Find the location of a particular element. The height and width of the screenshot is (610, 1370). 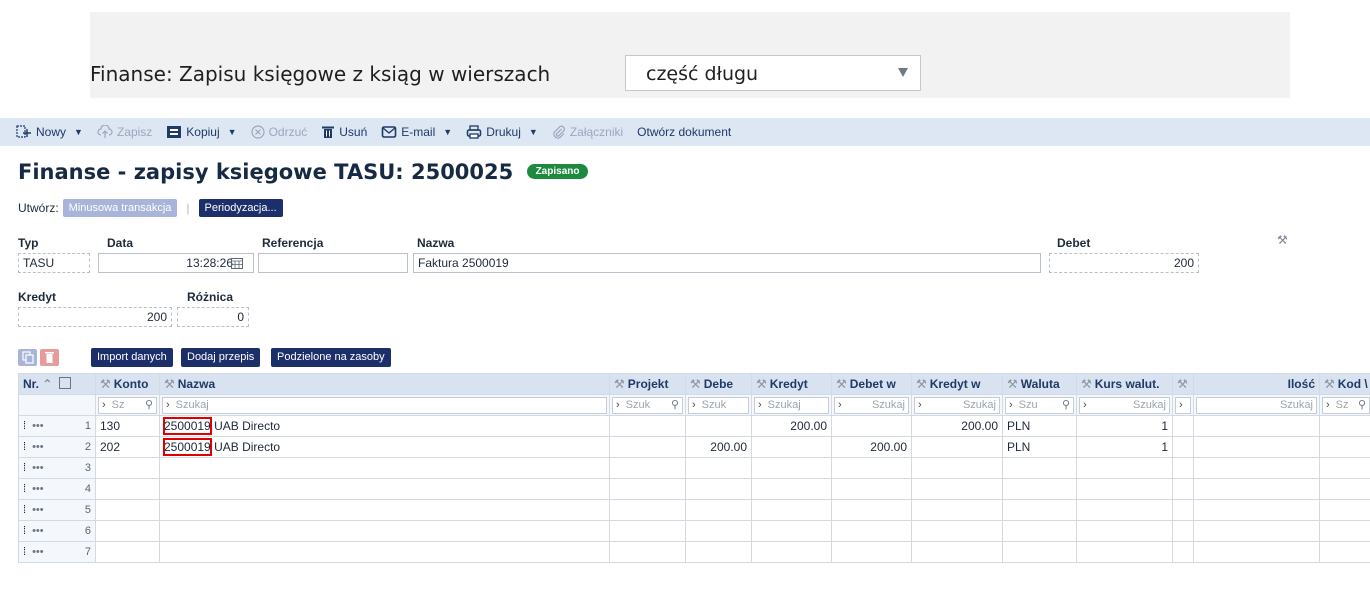

search-kurs: › Szukaj is located at coordinates (1124, 405).